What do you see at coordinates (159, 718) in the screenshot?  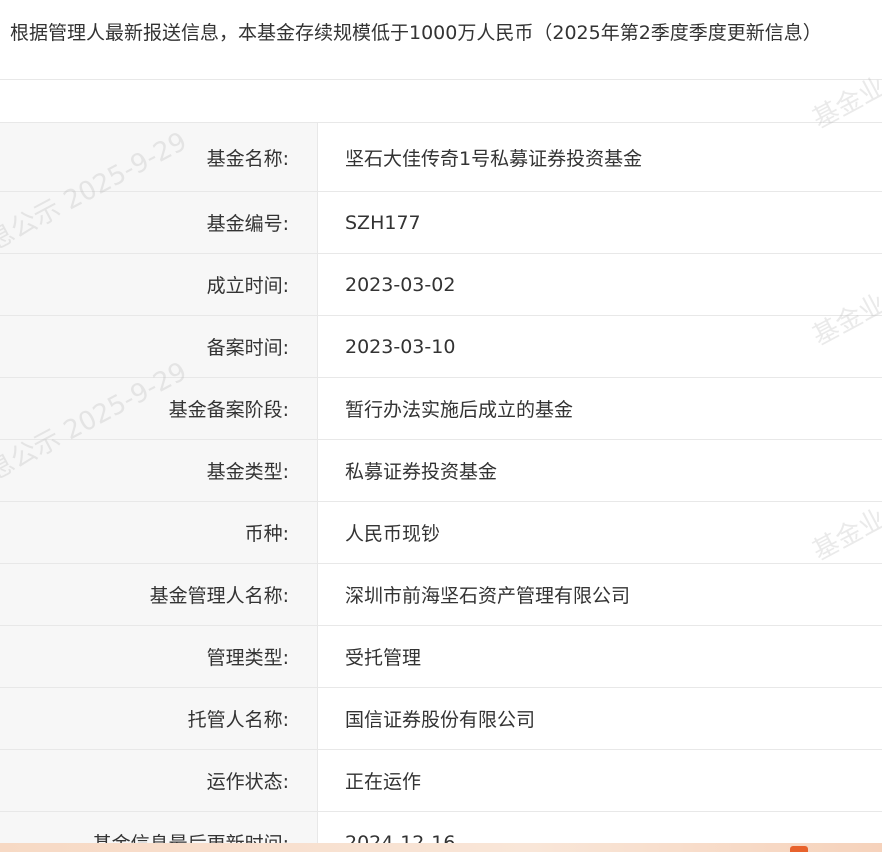 I see `row-label: 托管人名称:` at bounding box center [159, 718].